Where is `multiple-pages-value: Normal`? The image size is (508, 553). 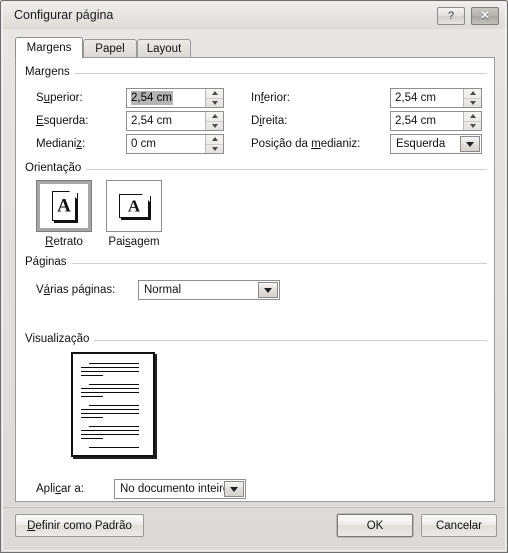 multiple-pages-value: Normal is located at coordinates (163, 290).